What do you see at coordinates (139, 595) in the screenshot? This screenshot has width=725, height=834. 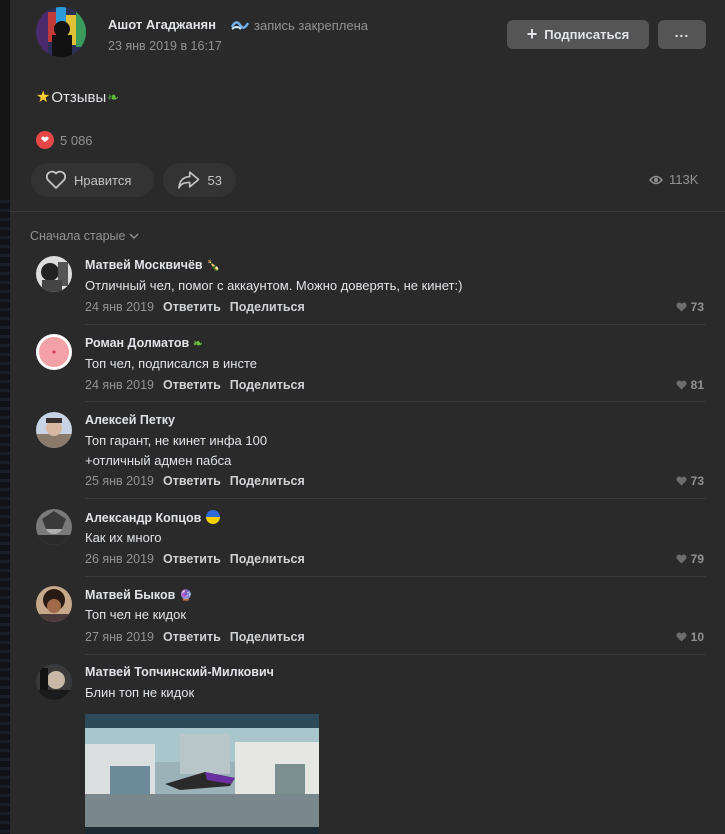 I see `comment-author: Матвей Быков 🔮` at bounding box center [139, 595].